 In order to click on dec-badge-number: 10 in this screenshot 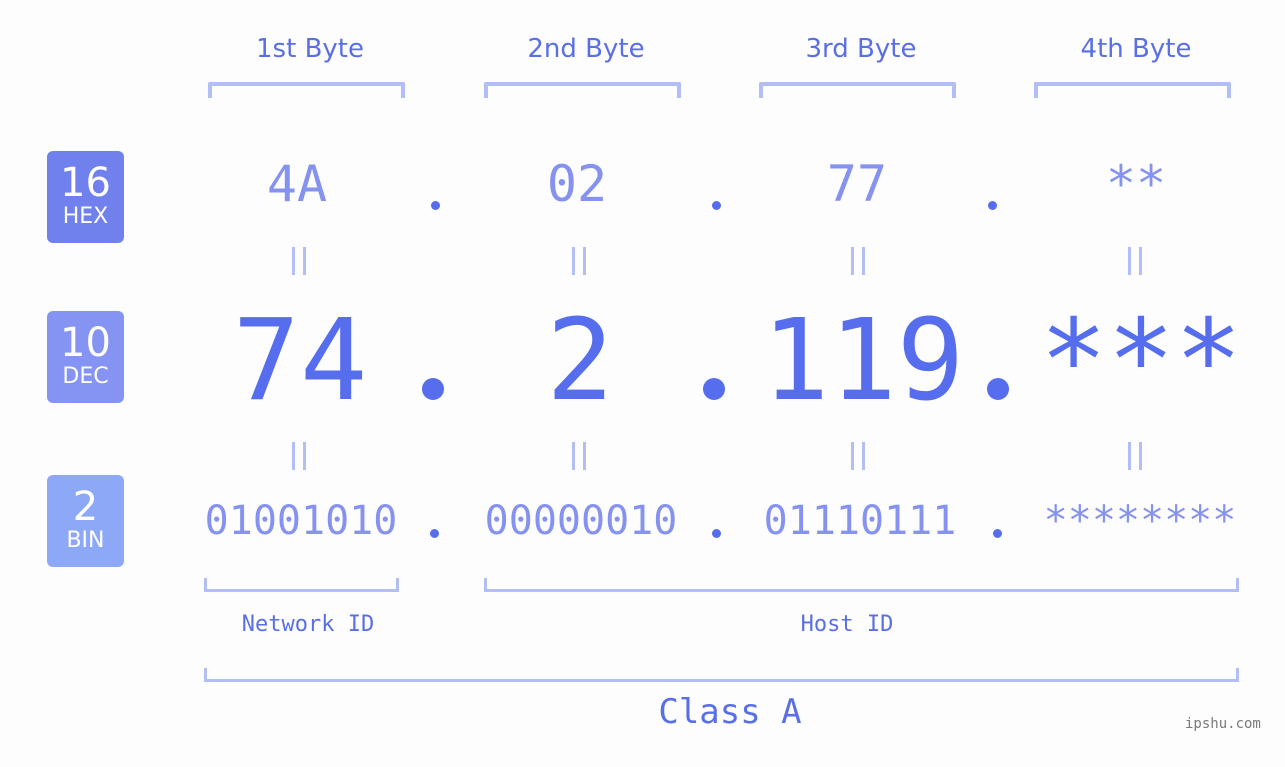, I will do `click(85, 343)`.